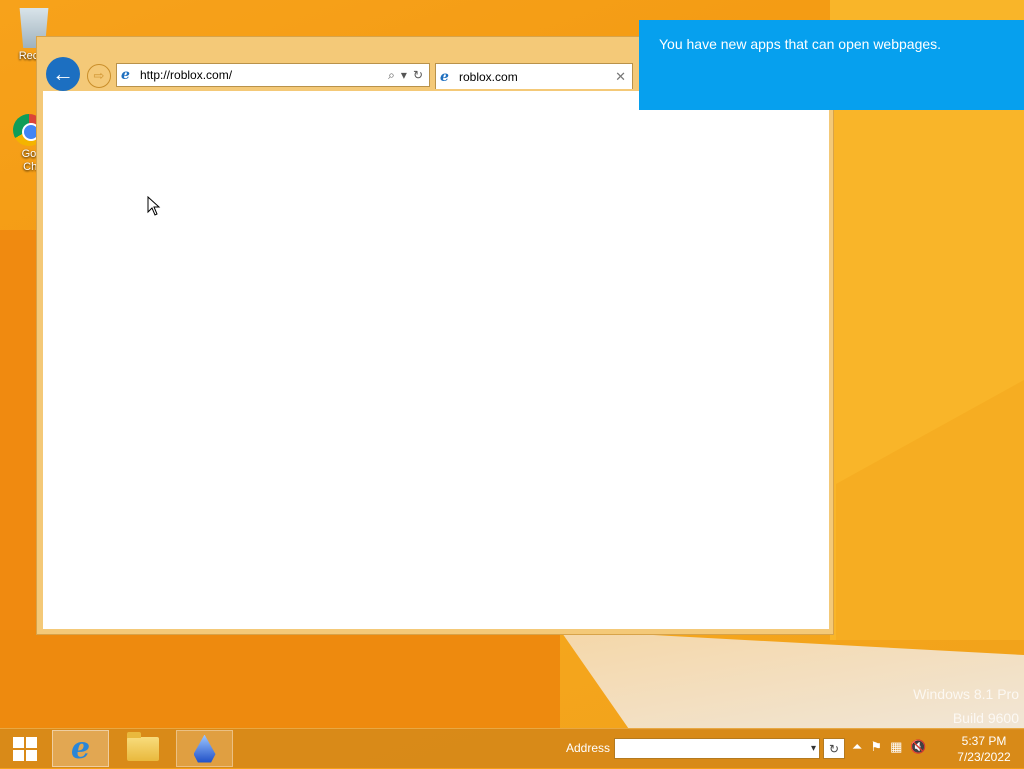 This screenshot has height=769, width=1024. I want to click on clock-time: 5:37 PM, so click(984, 741).